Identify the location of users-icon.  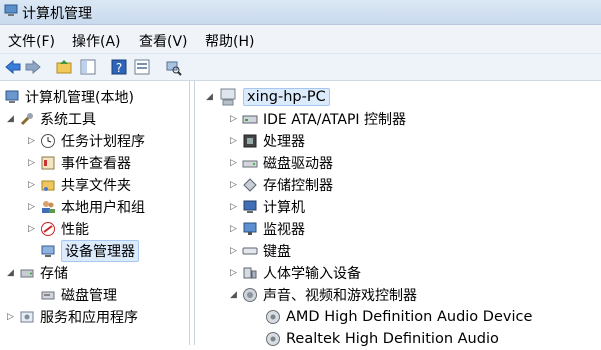
(48, 207).